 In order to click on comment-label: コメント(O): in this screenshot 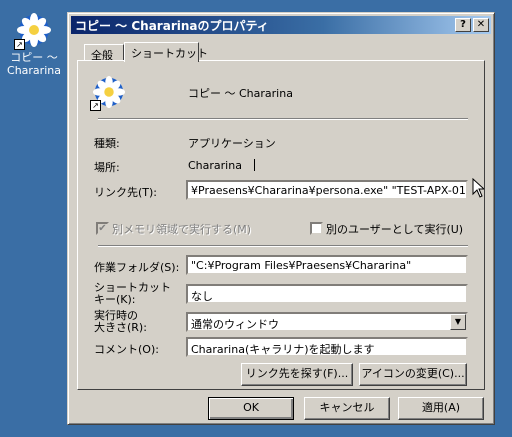, I will do `click(126, 349)`.